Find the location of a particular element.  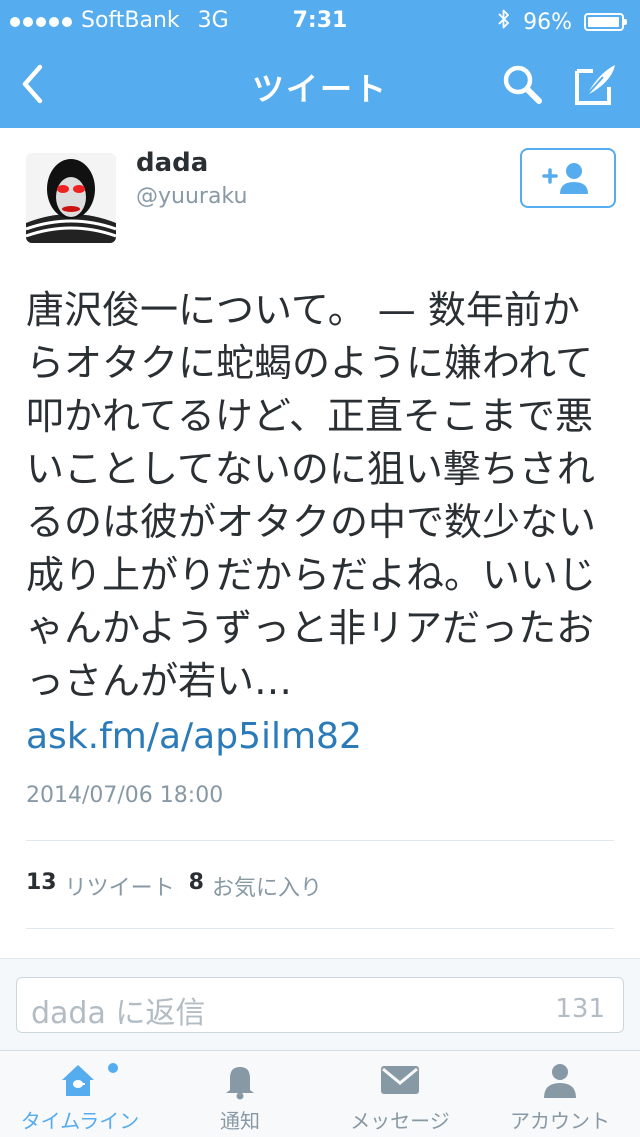

tweet-link: ask.fm/a/ap5ilm82 is located at coordinates (194, 736).